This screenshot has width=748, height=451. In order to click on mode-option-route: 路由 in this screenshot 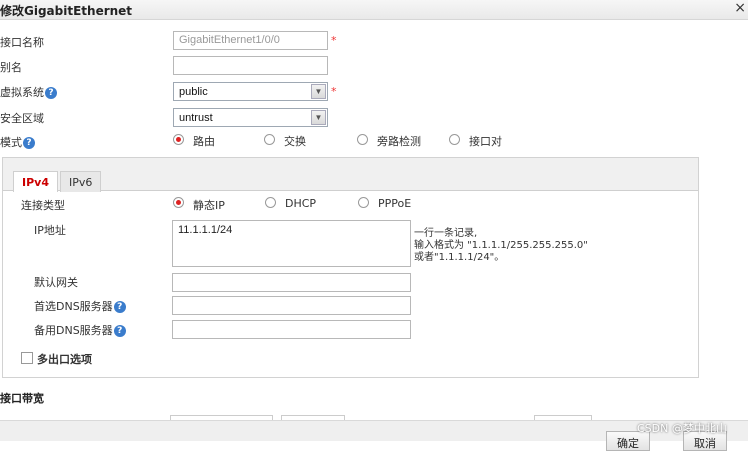, I will do `click(204, 141)`.